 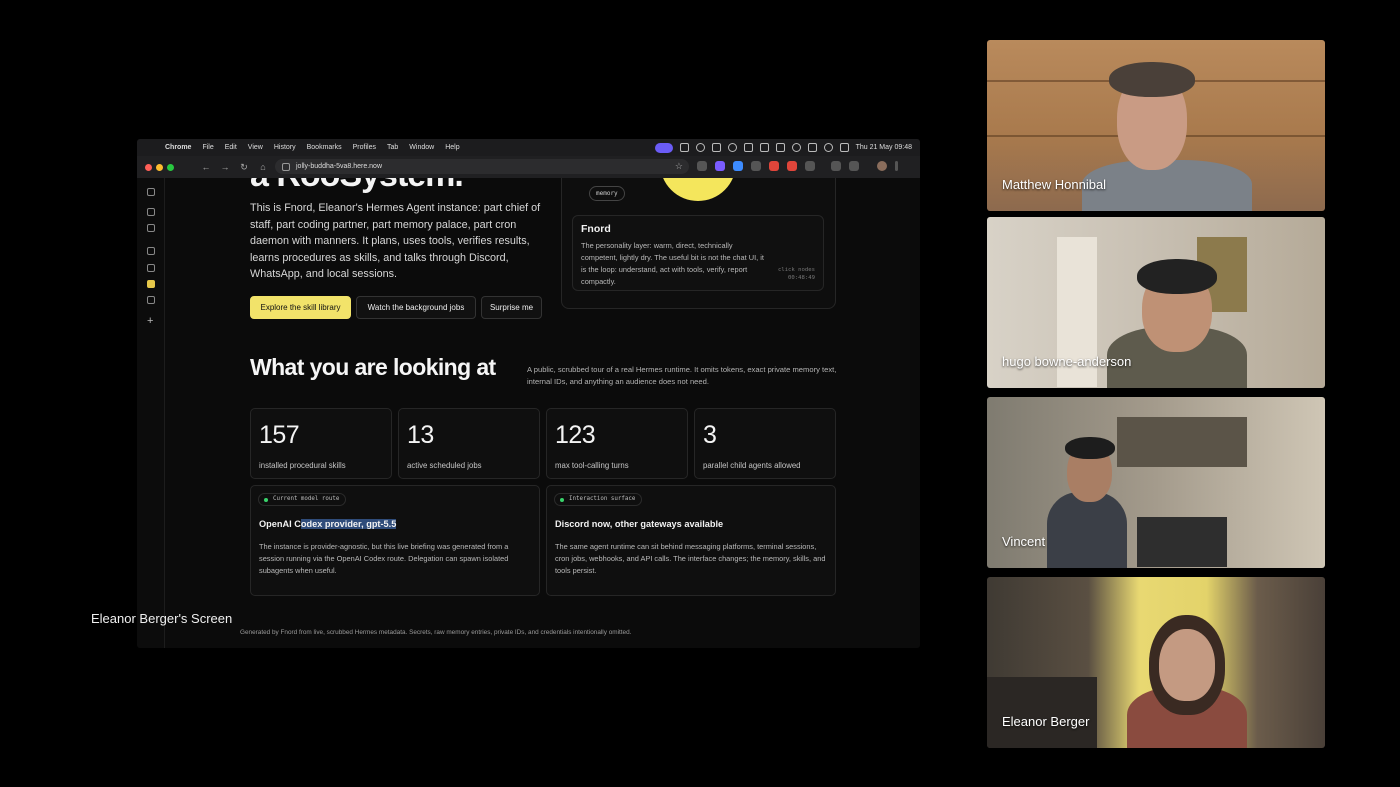 I want to click on menu-file: File, so click(x=207, y=147).